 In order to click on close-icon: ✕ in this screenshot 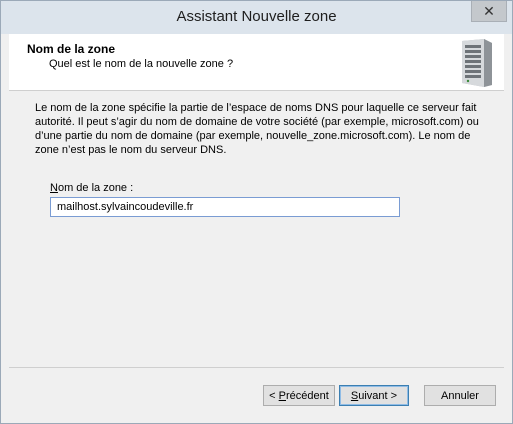, I will do `click(489, 11)`.